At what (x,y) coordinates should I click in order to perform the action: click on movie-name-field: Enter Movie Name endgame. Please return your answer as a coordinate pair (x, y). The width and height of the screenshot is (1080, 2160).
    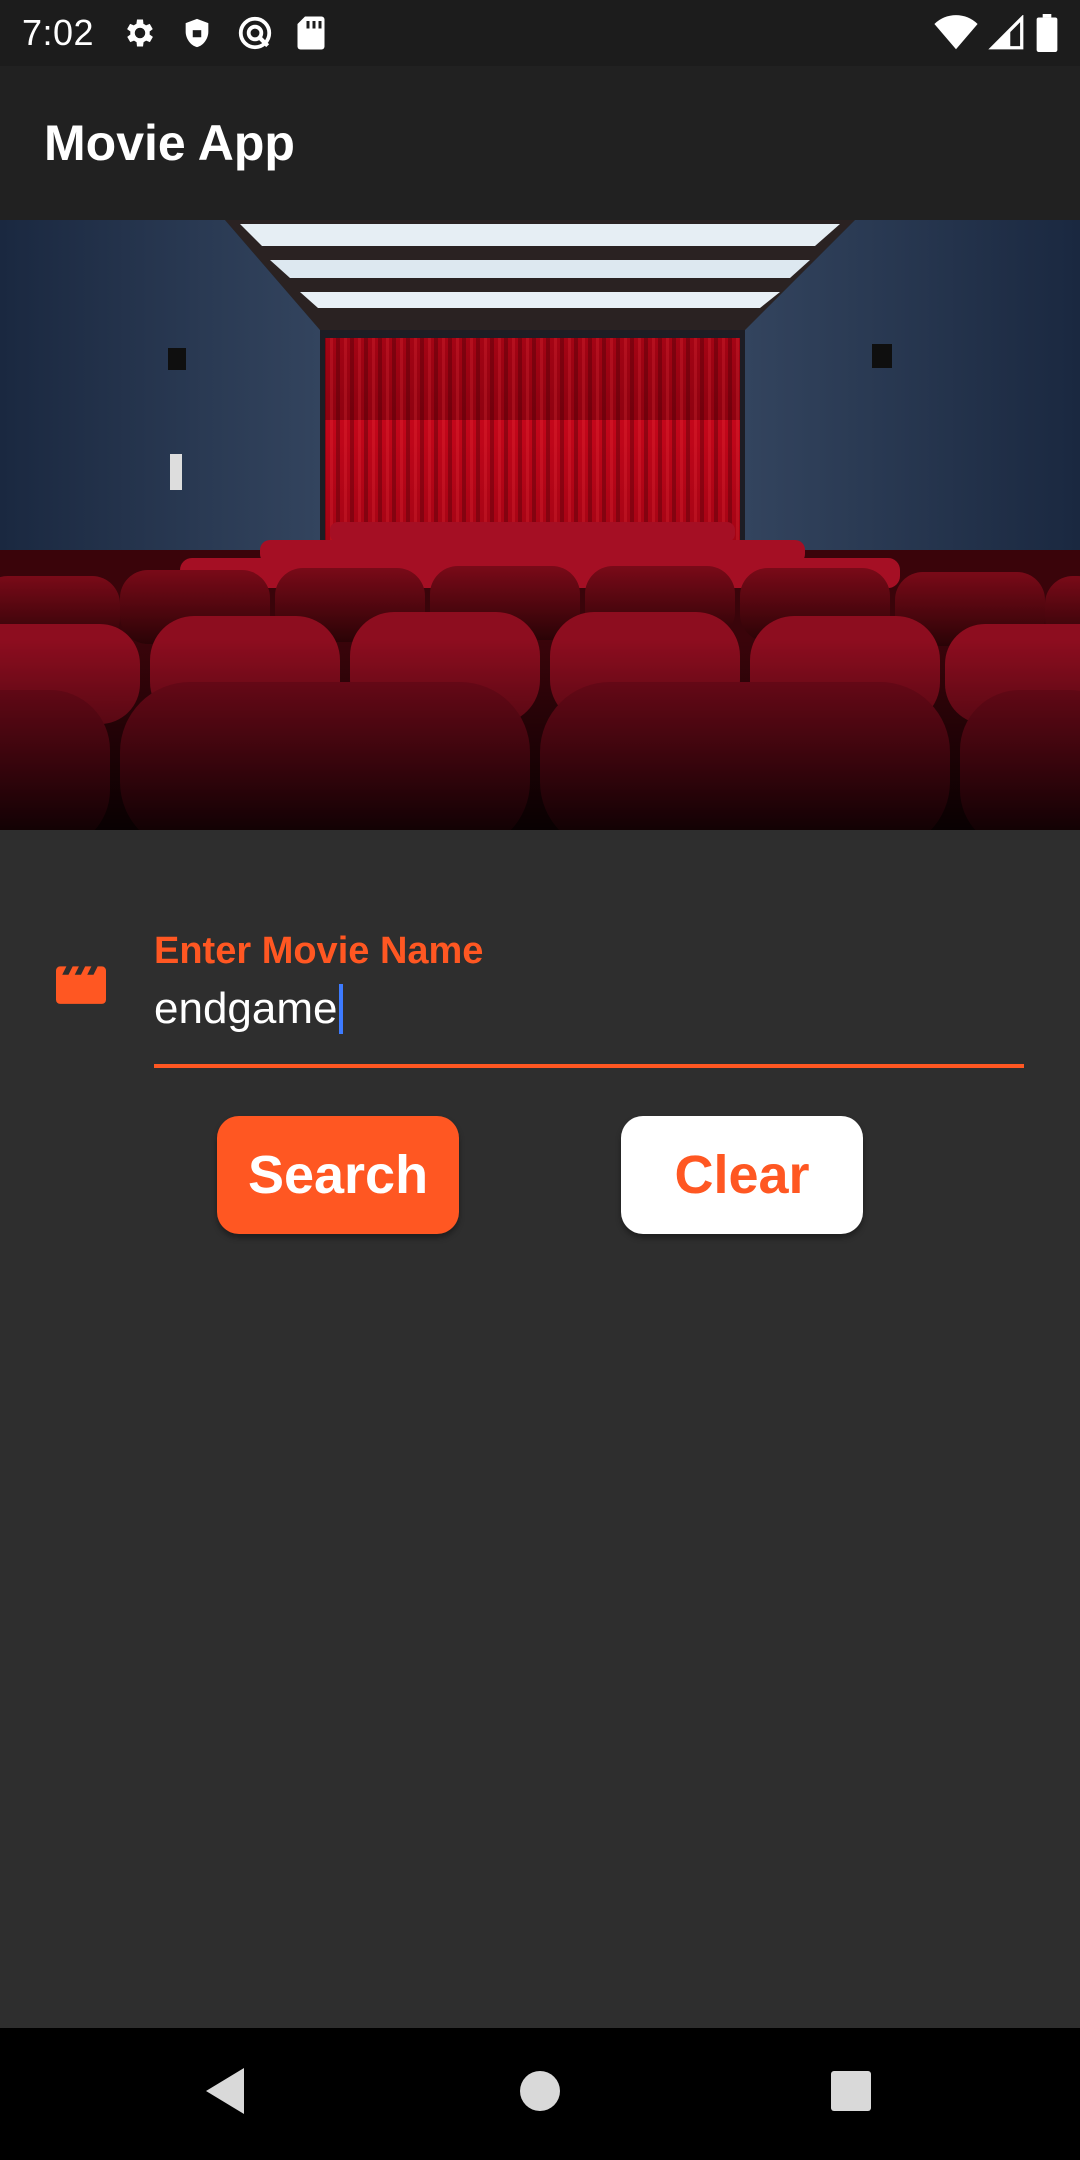
    Looking at the image, I should click on (589, 1000).